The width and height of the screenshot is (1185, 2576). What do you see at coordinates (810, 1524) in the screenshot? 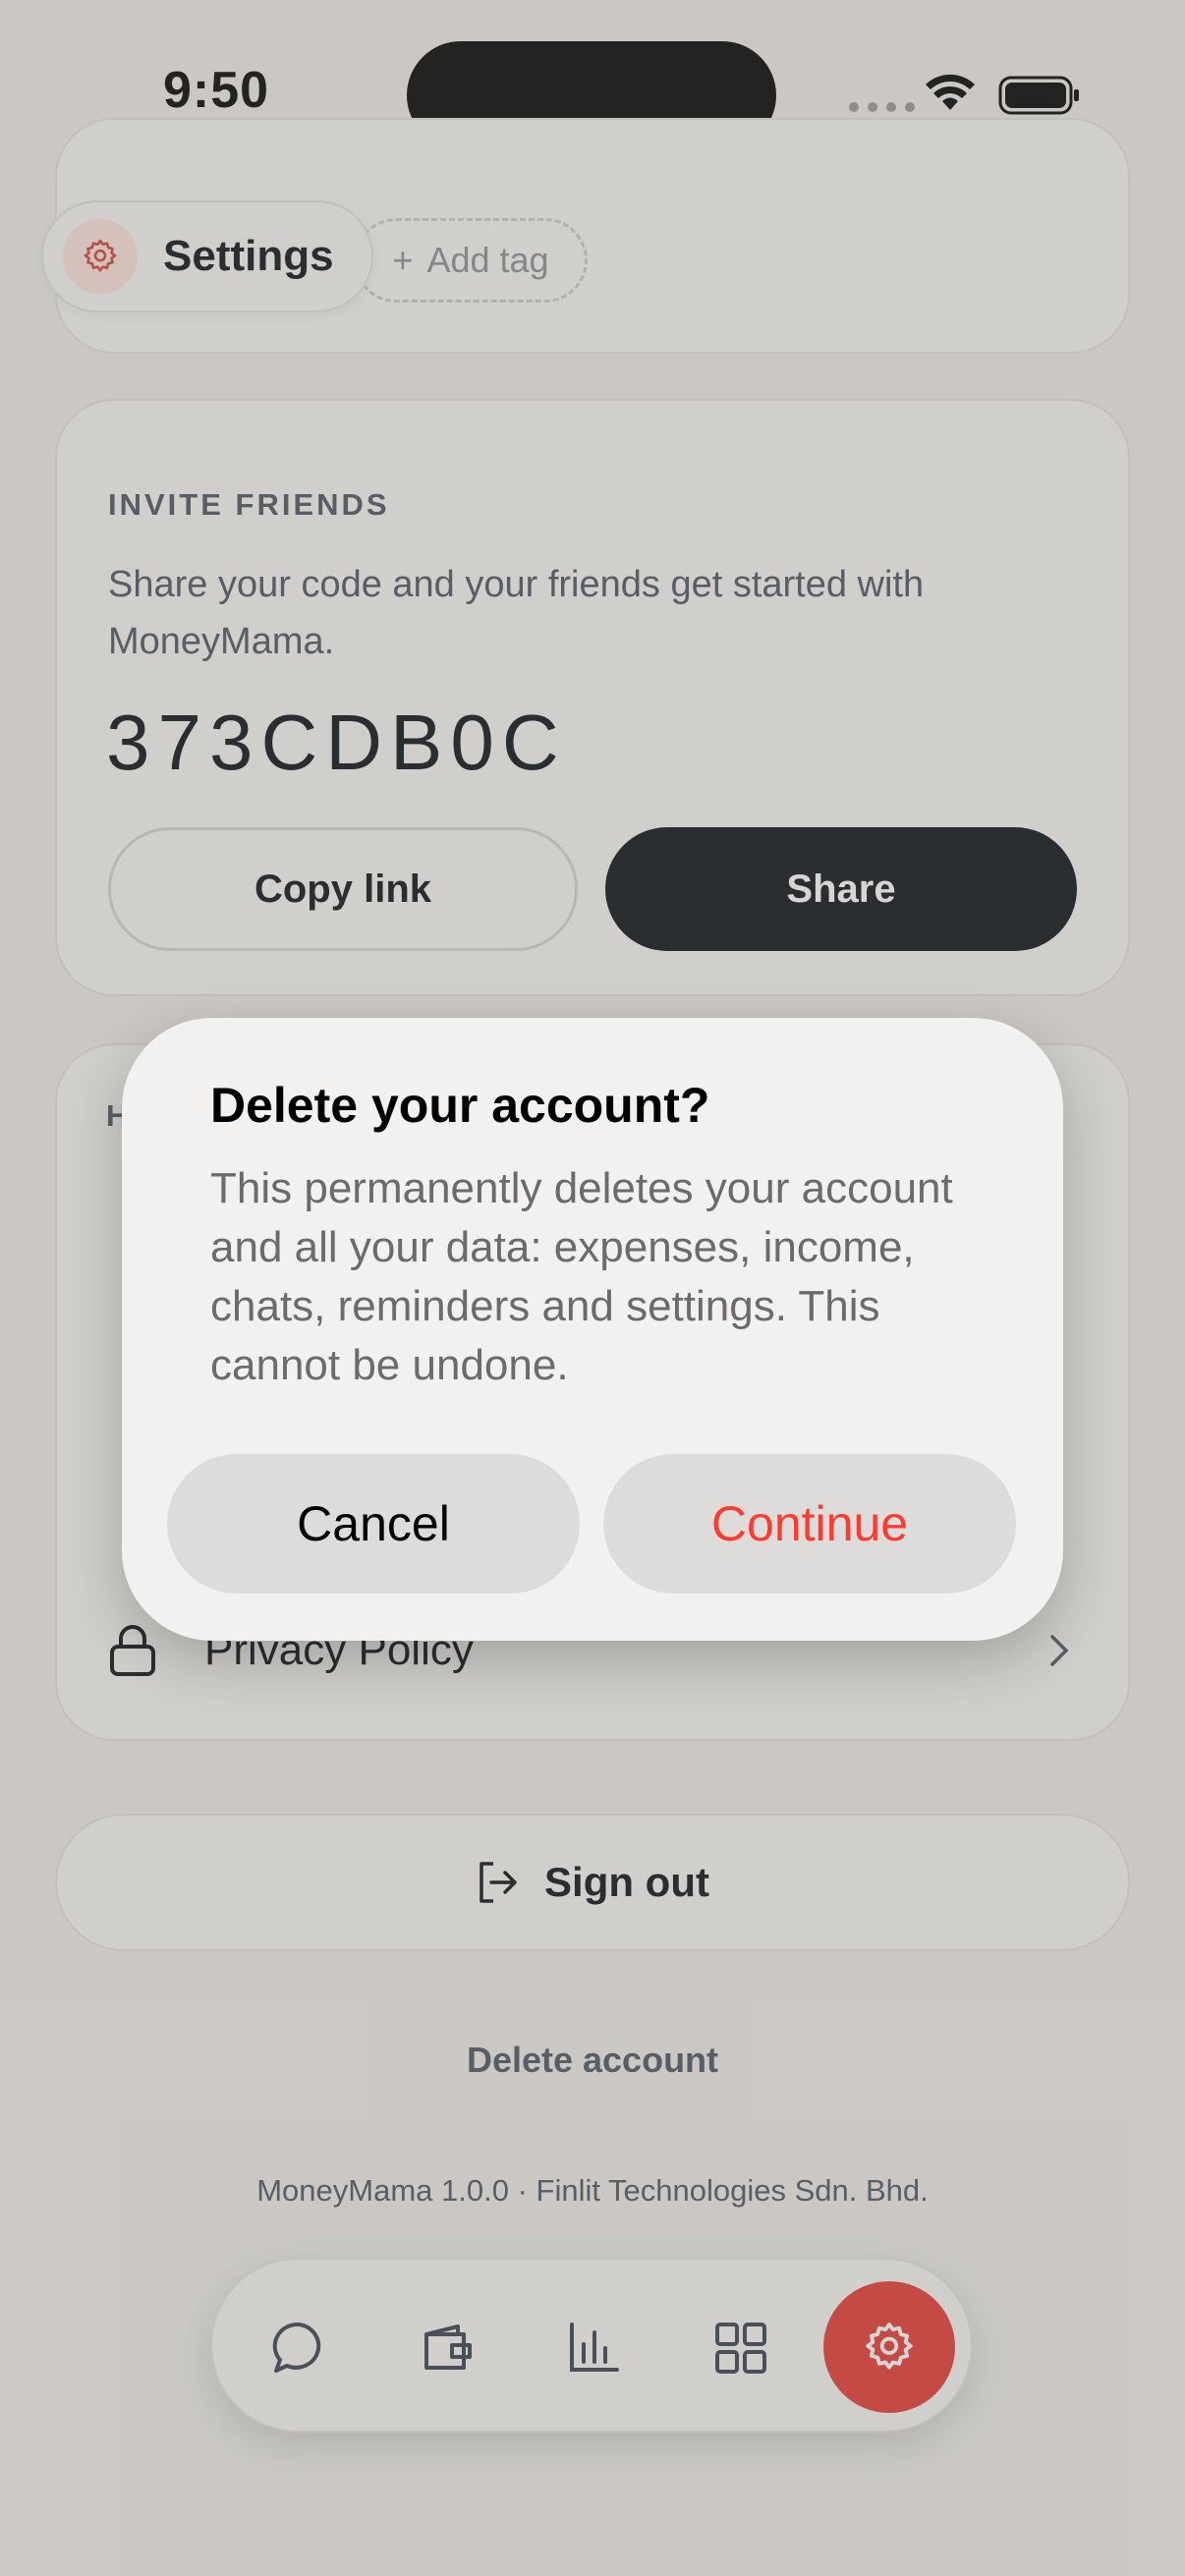
I see `continue-button: Continue` at bounding box center [810, 1524].